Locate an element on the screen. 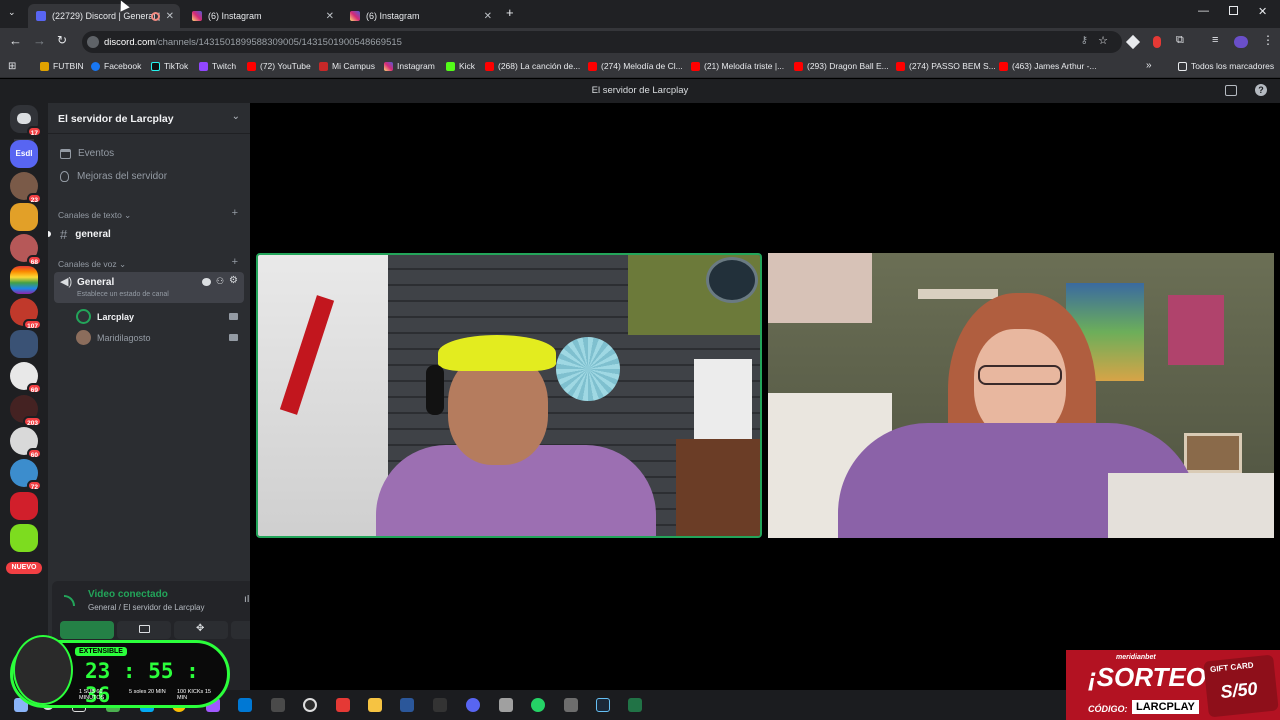  connection-location: General / El servidor de Larcplay is located at coordinates (146, 607).